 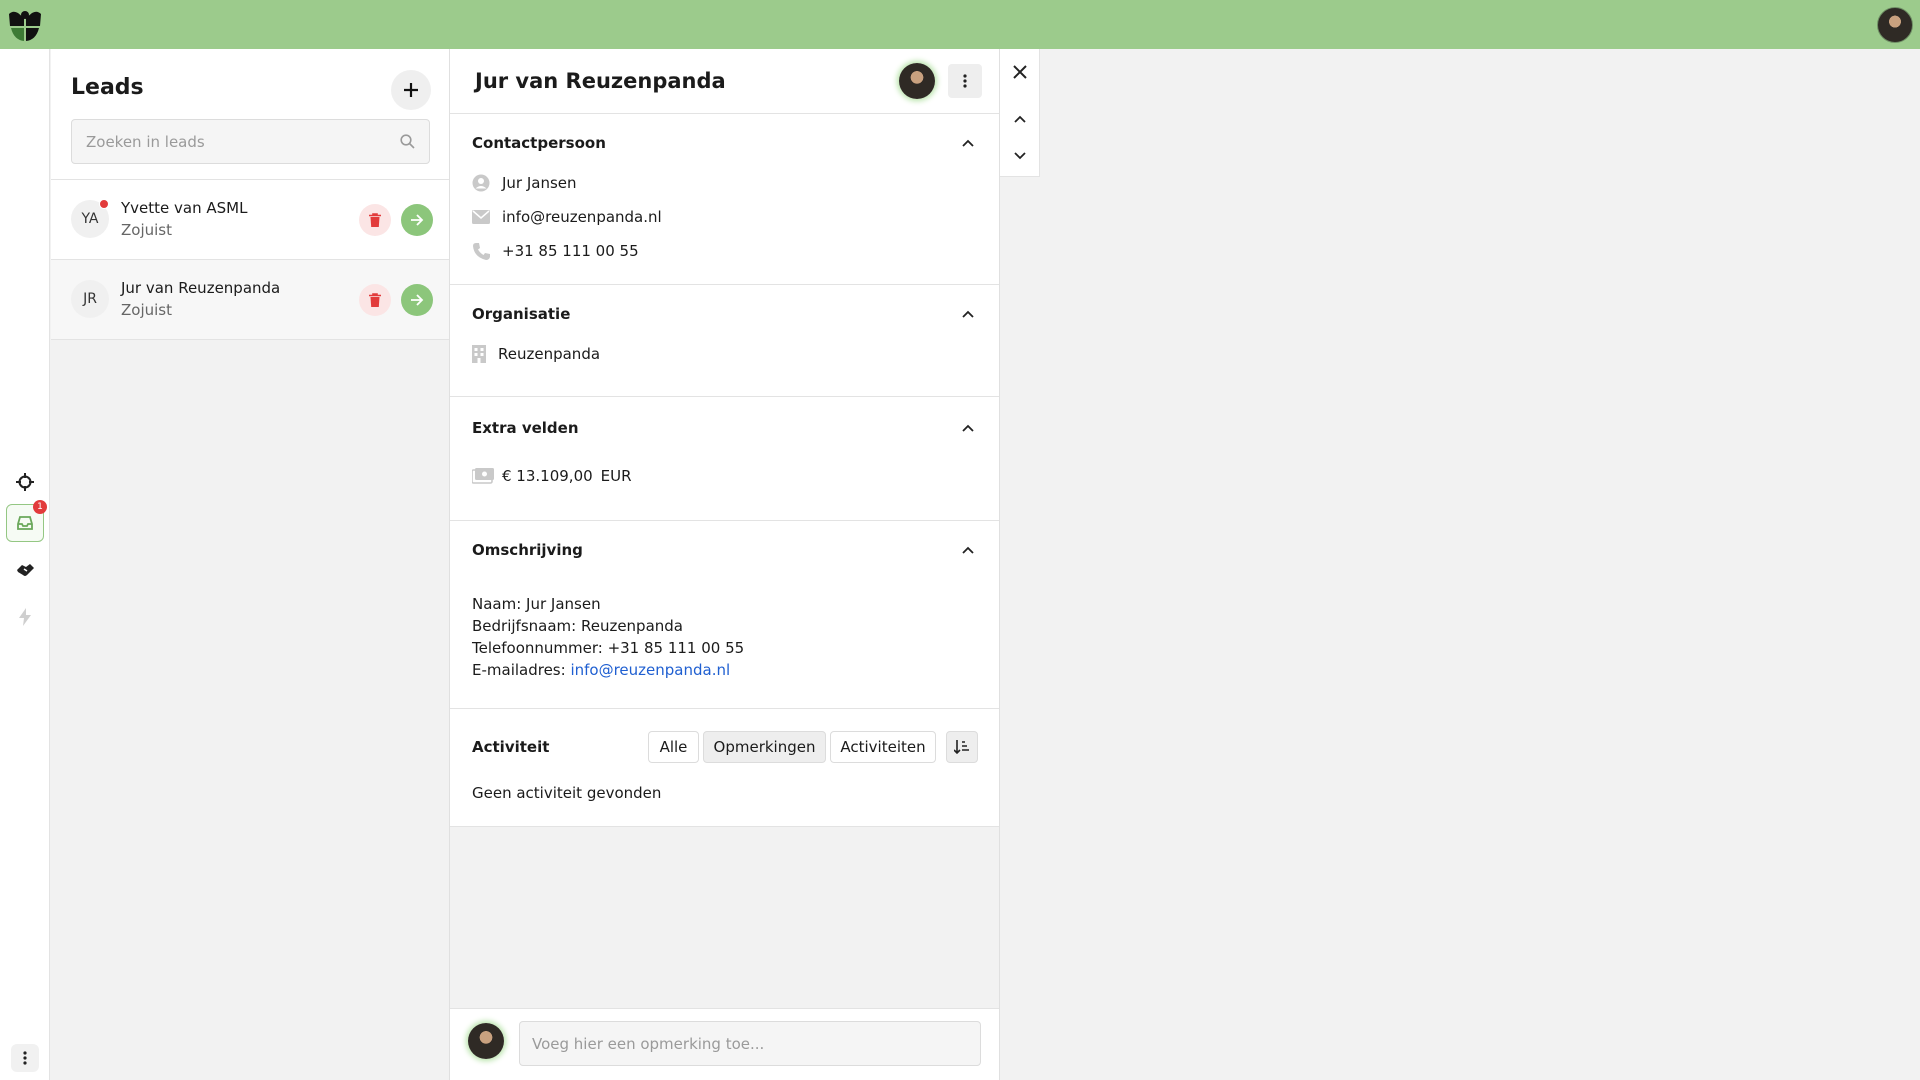 I want to click on side-rail: 1, so click(x=25, y=564).